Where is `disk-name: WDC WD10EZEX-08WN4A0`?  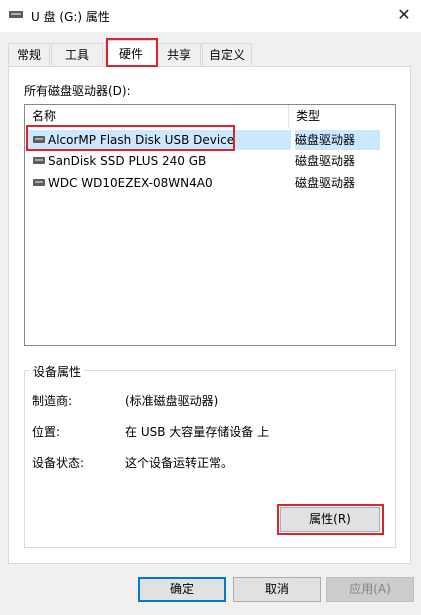 disk-name: WDC WD10EZEX-08WN4A0 is located at coordinates (130, 183).